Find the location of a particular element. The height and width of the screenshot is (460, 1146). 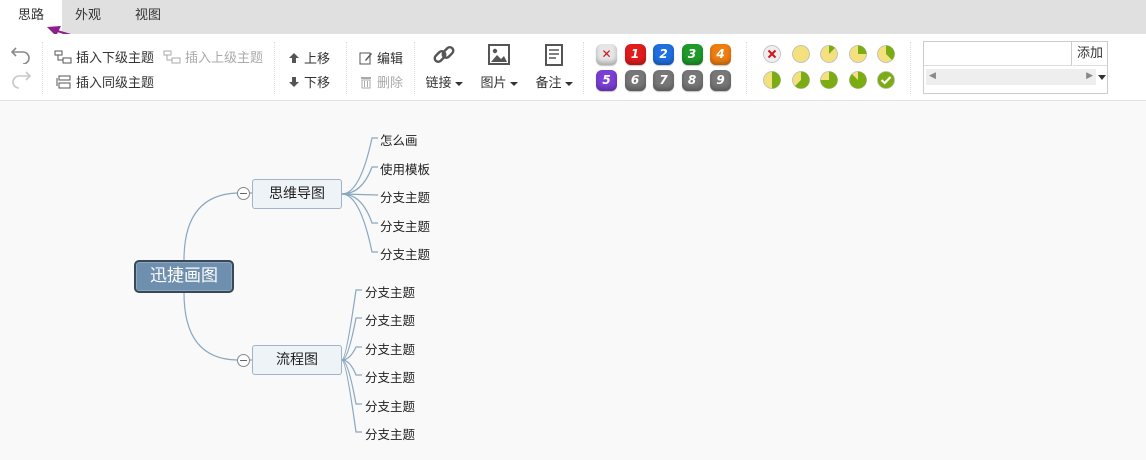

link-label: 链接 is located at coordinates (438, 83).